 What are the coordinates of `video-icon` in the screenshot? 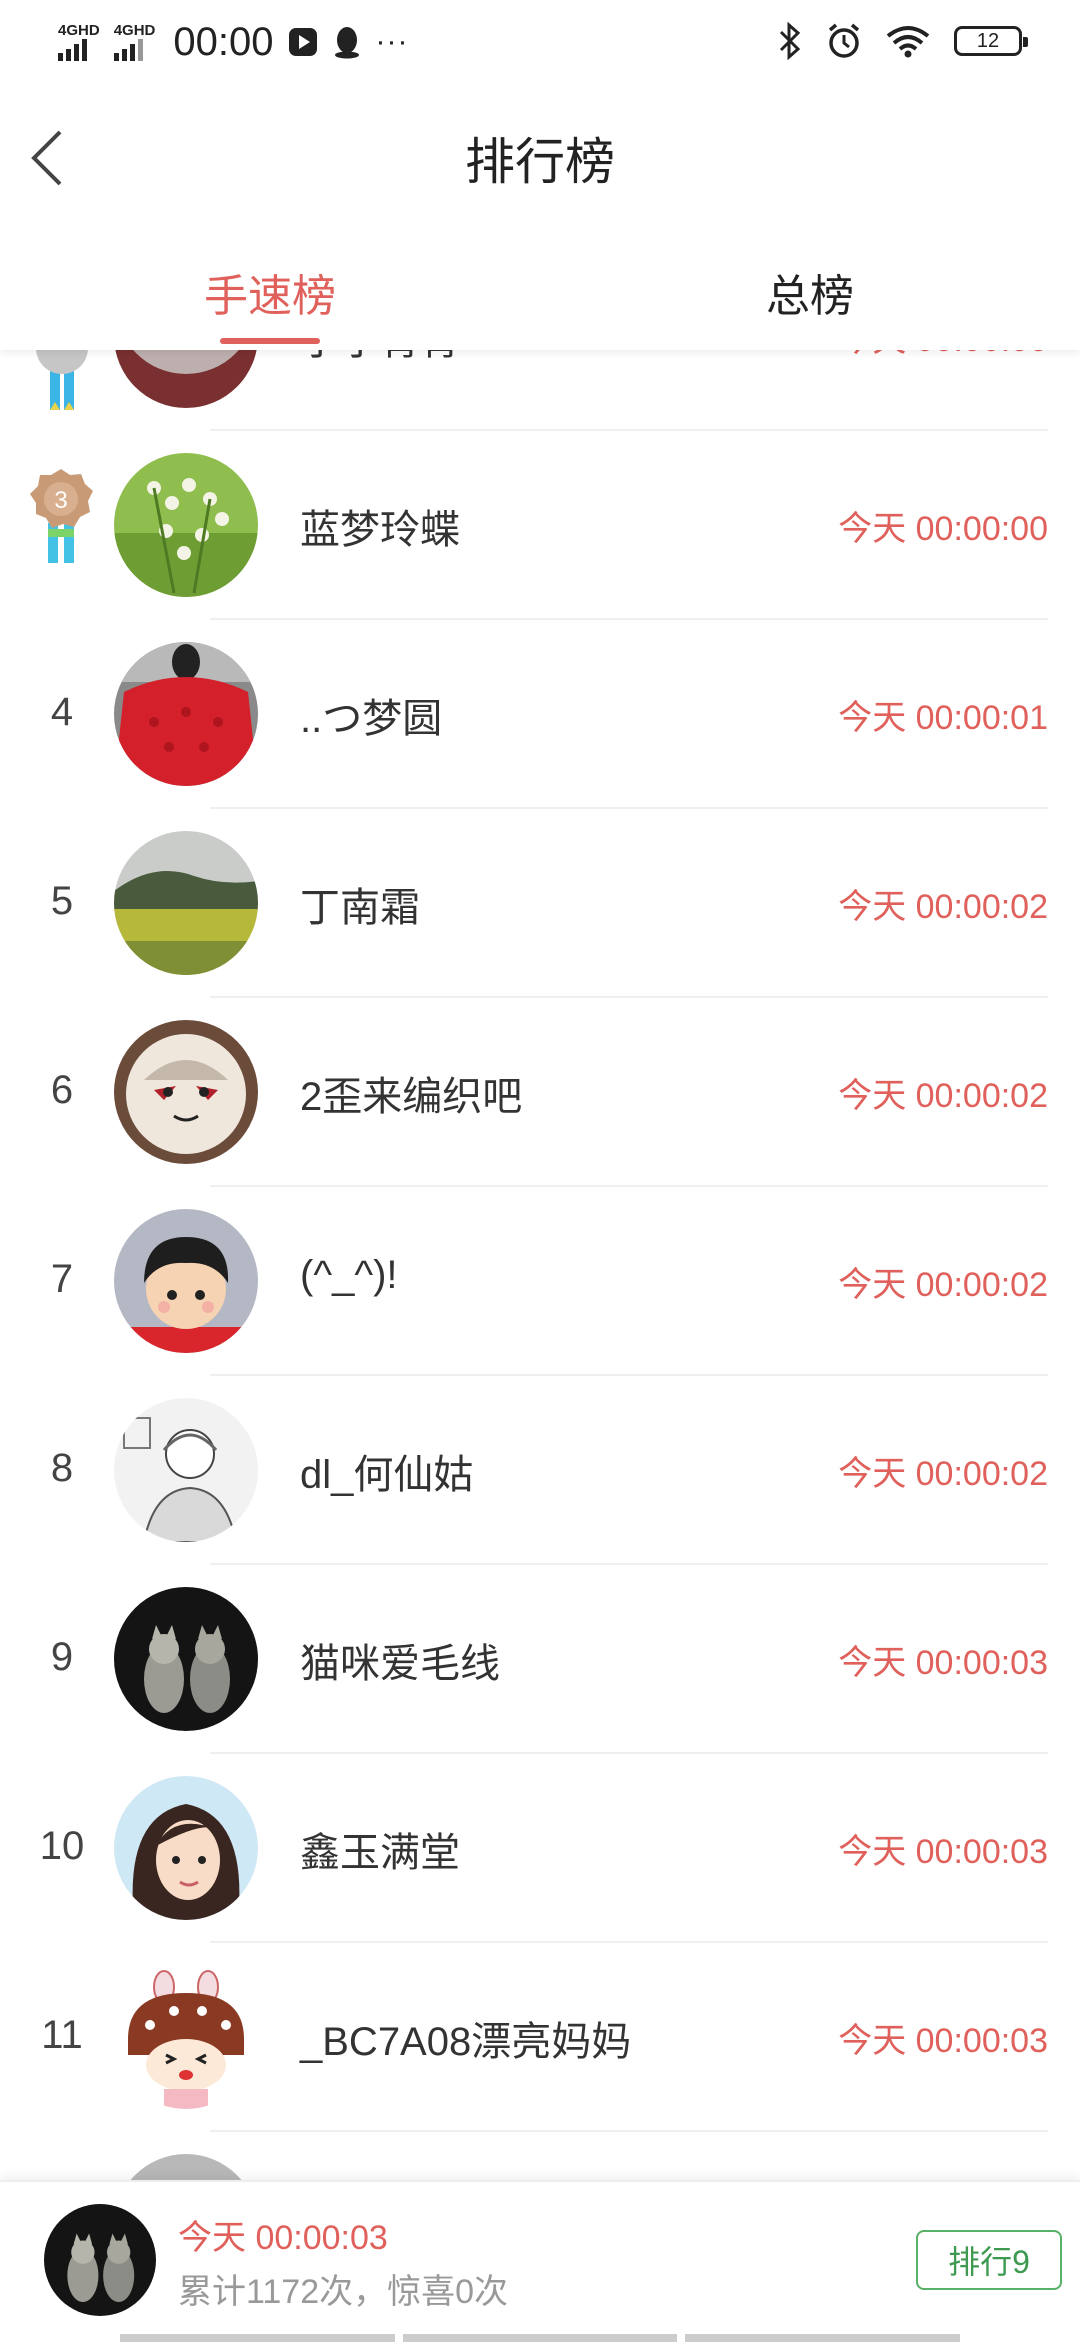 It's located at (303, 42).